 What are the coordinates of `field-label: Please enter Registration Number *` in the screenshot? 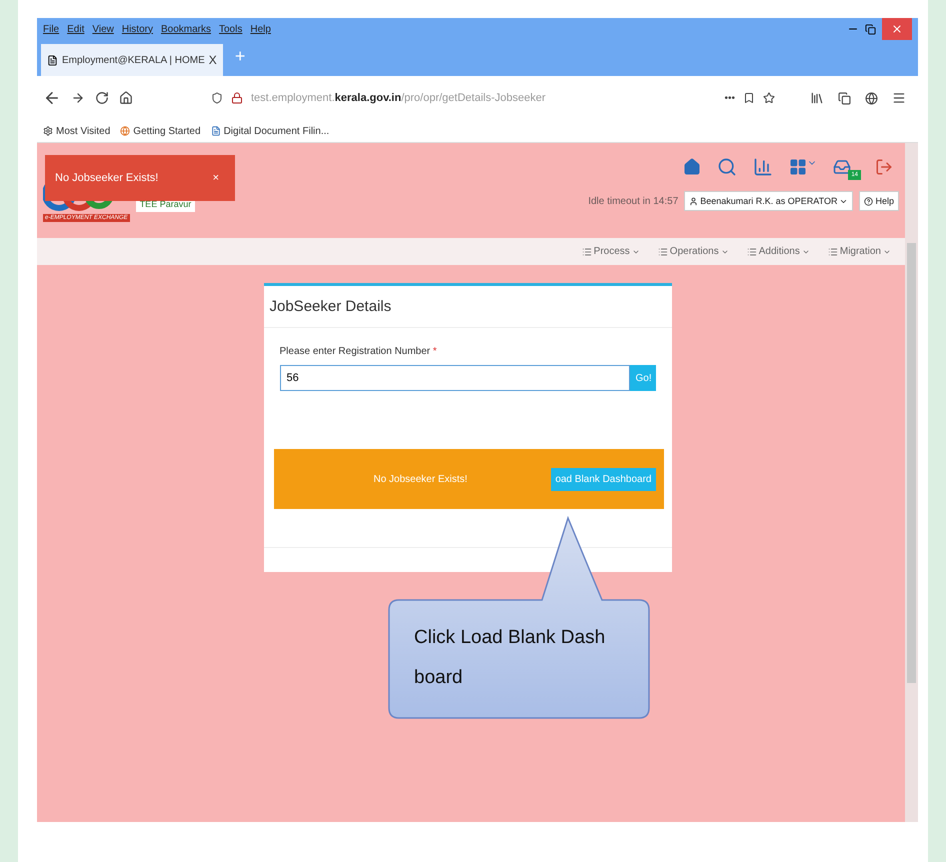 It's located at (358, 351).